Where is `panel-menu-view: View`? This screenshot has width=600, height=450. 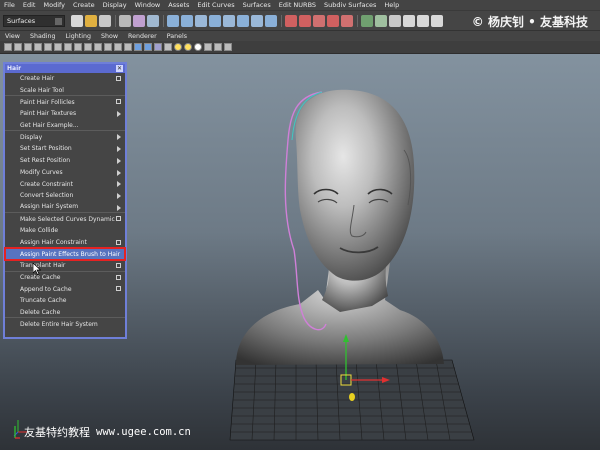 panel-menu-view: View is located at coordinates (12, 36).